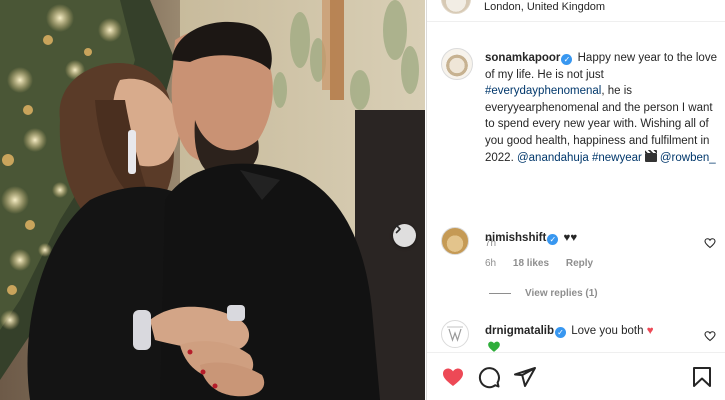 This screenshot has height=400, width=725. What do you see at coordinates (570, 238) in the screenshot?
I see `comment-body: ♥♥` at bounding box center [570, 238].